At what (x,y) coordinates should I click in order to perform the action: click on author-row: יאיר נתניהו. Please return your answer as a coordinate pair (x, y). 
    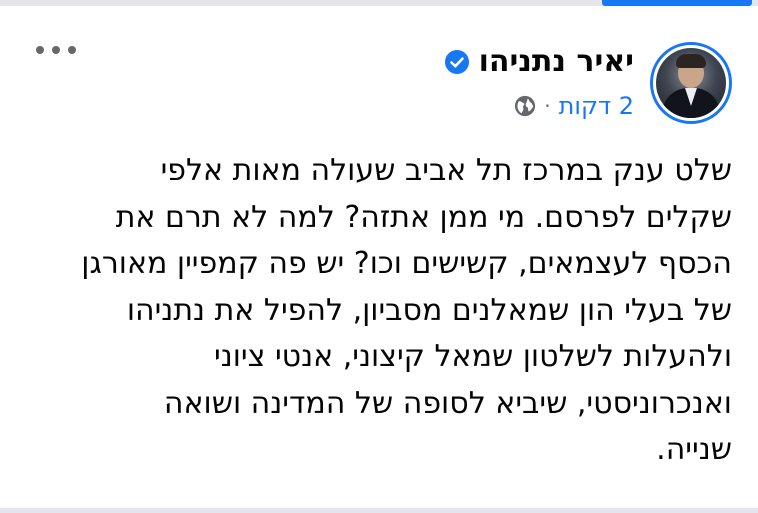
    Looking at the image, I should click on (539, 62).